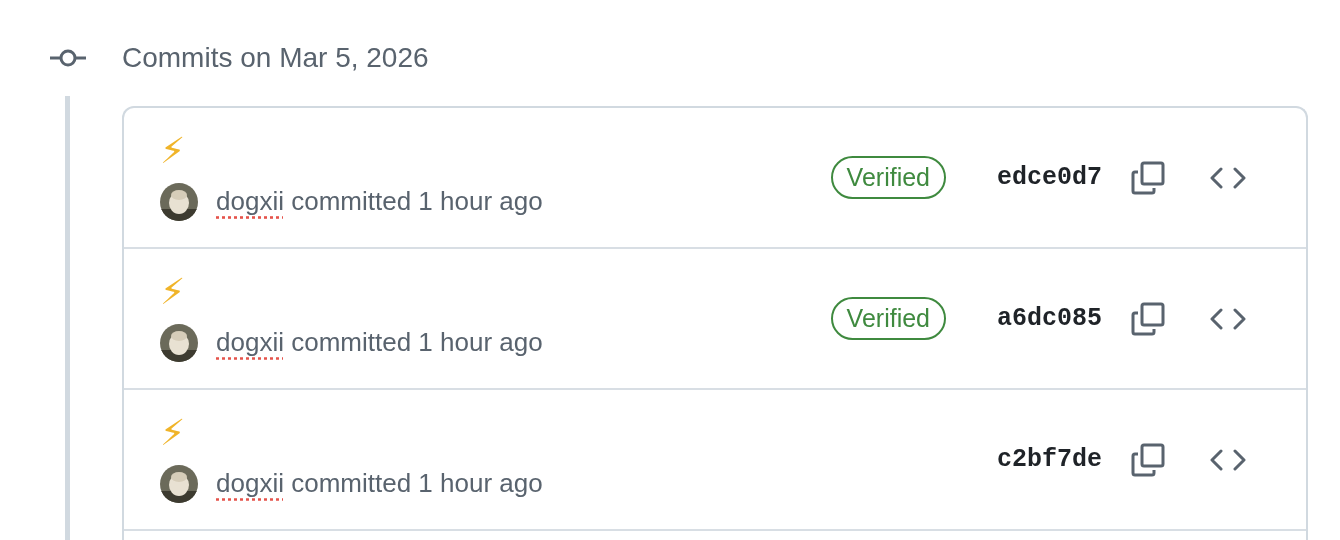 The width and height of the screenshot is (1340, 540). Describe the element at coordinates (68, 58) in the screenshot. I see `commit-node-icon` at that location.